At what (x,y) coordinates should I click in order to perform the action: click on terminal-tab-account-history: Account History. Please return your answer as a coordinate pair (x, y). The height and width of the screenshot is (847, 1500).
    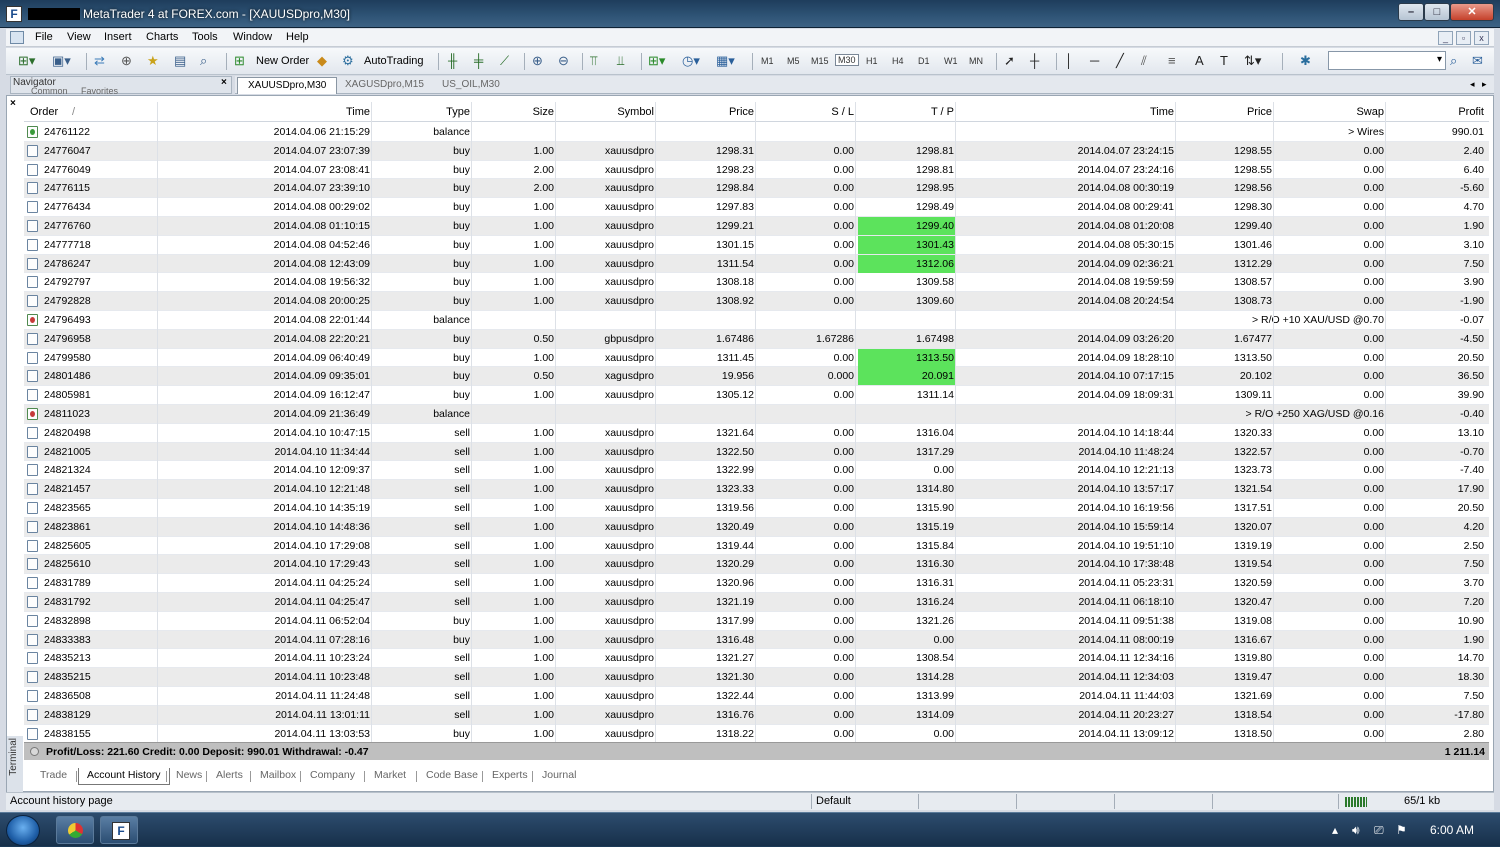
    Looking at the image, I should click on (124, 776).